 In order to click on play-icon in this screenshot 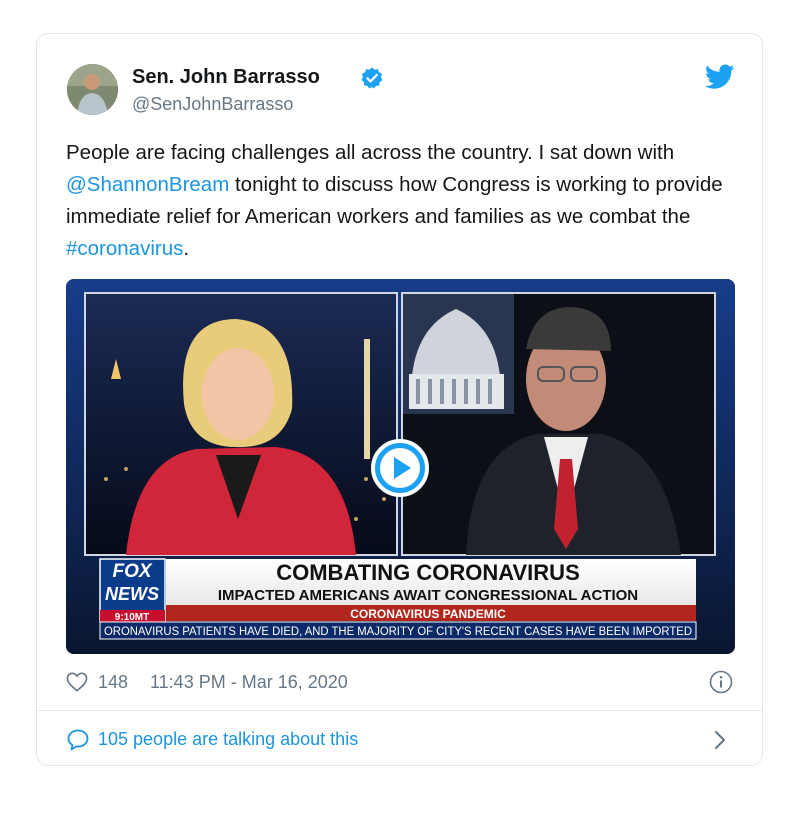, I will do `click(400, 468)`.